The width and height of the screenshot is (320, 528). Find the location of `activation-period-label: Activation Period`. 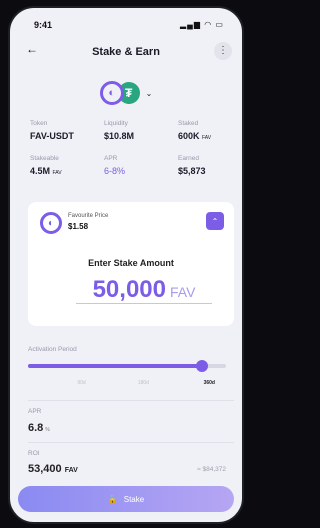

activation-period-label: Activation Period is located at coordinates (52, 349).